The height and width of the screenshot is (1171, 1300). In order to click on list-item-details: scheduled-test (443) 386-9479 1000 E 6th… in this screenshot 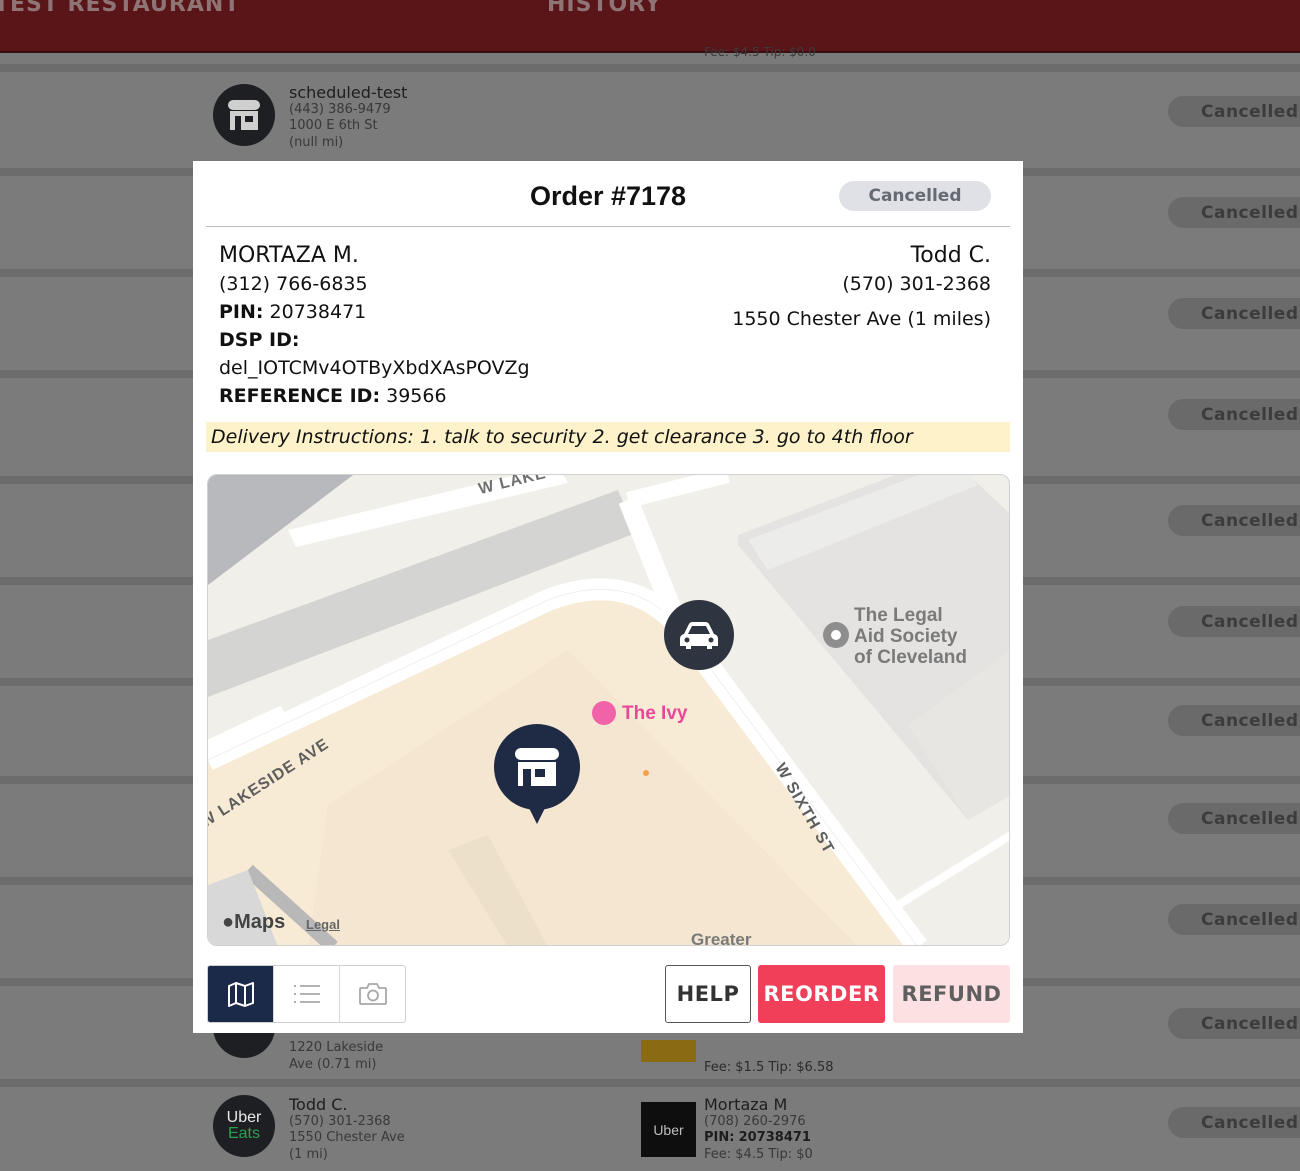, I will do `click(348, 116)`.